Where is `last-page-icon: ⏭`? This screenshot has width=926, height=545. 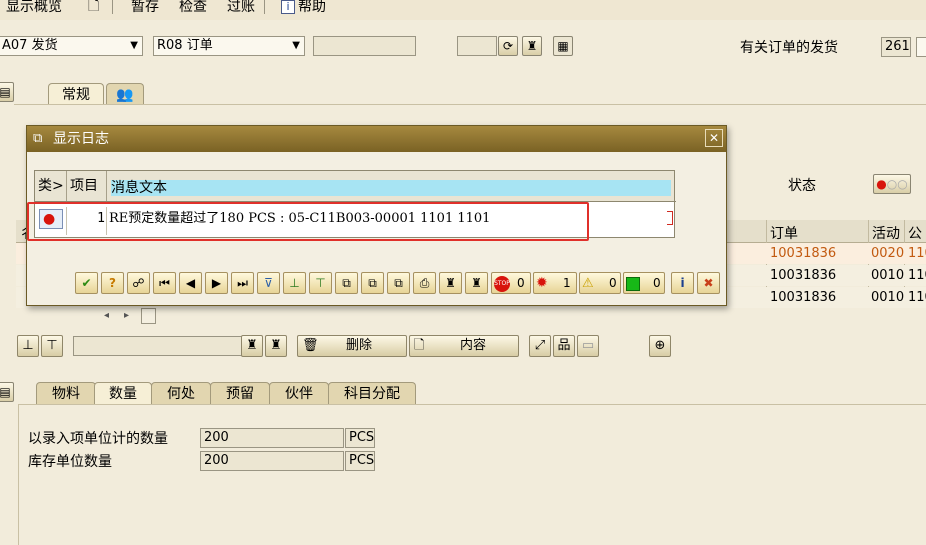
last-page-icon: ⏭ is located at coordinates (242, 283).